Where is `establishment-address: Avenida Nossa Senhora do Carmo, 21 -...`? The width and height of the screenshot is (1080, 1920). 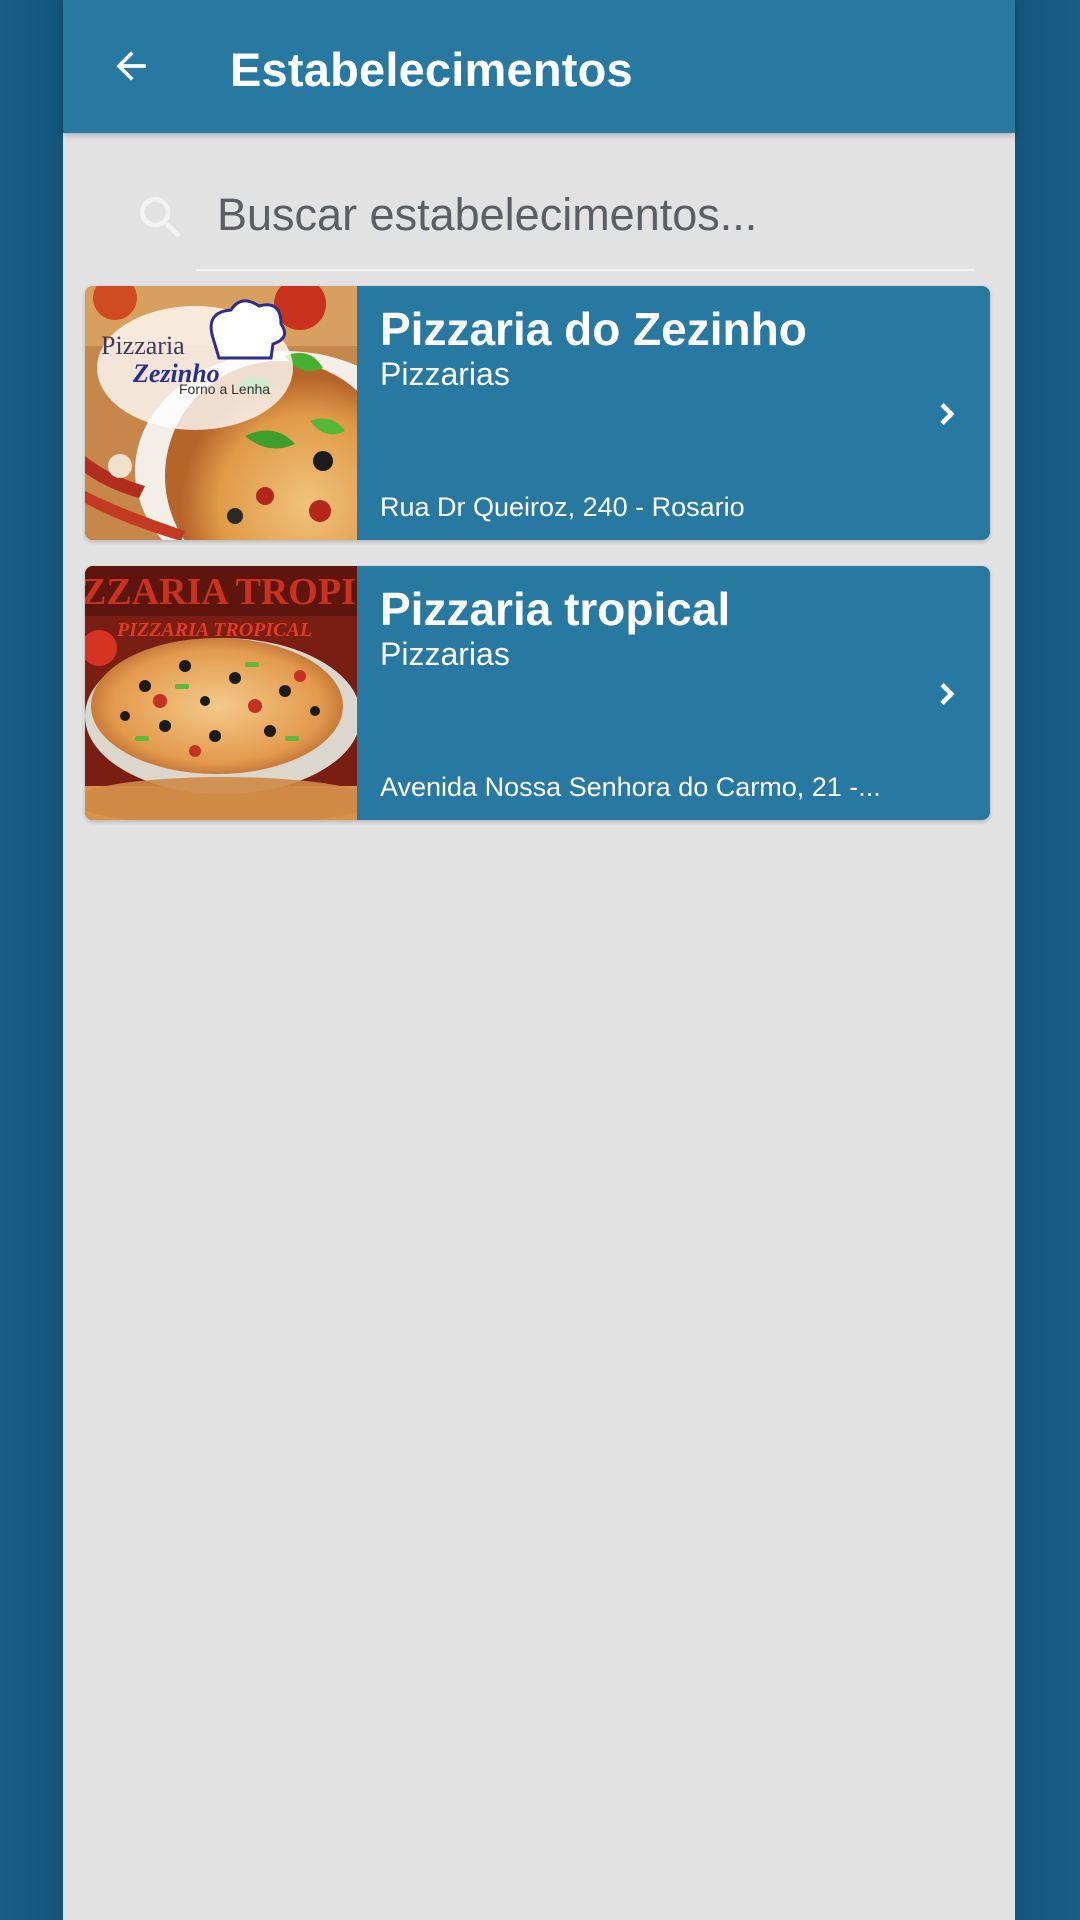 establishment-address: Avenida Nossa Senhora do Carmo, 21 -... is located at coordinates (630, 787).